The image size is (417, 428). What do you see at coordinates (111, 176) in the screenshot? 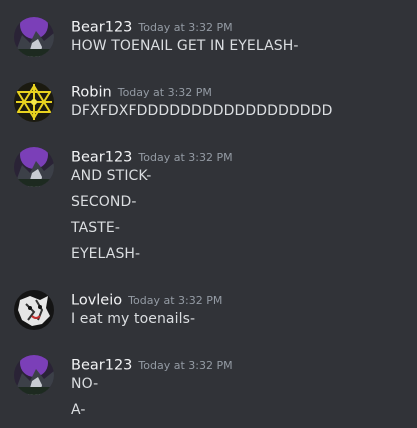
I see `message-text: AND STICK-` at bounding box center [111, 176].